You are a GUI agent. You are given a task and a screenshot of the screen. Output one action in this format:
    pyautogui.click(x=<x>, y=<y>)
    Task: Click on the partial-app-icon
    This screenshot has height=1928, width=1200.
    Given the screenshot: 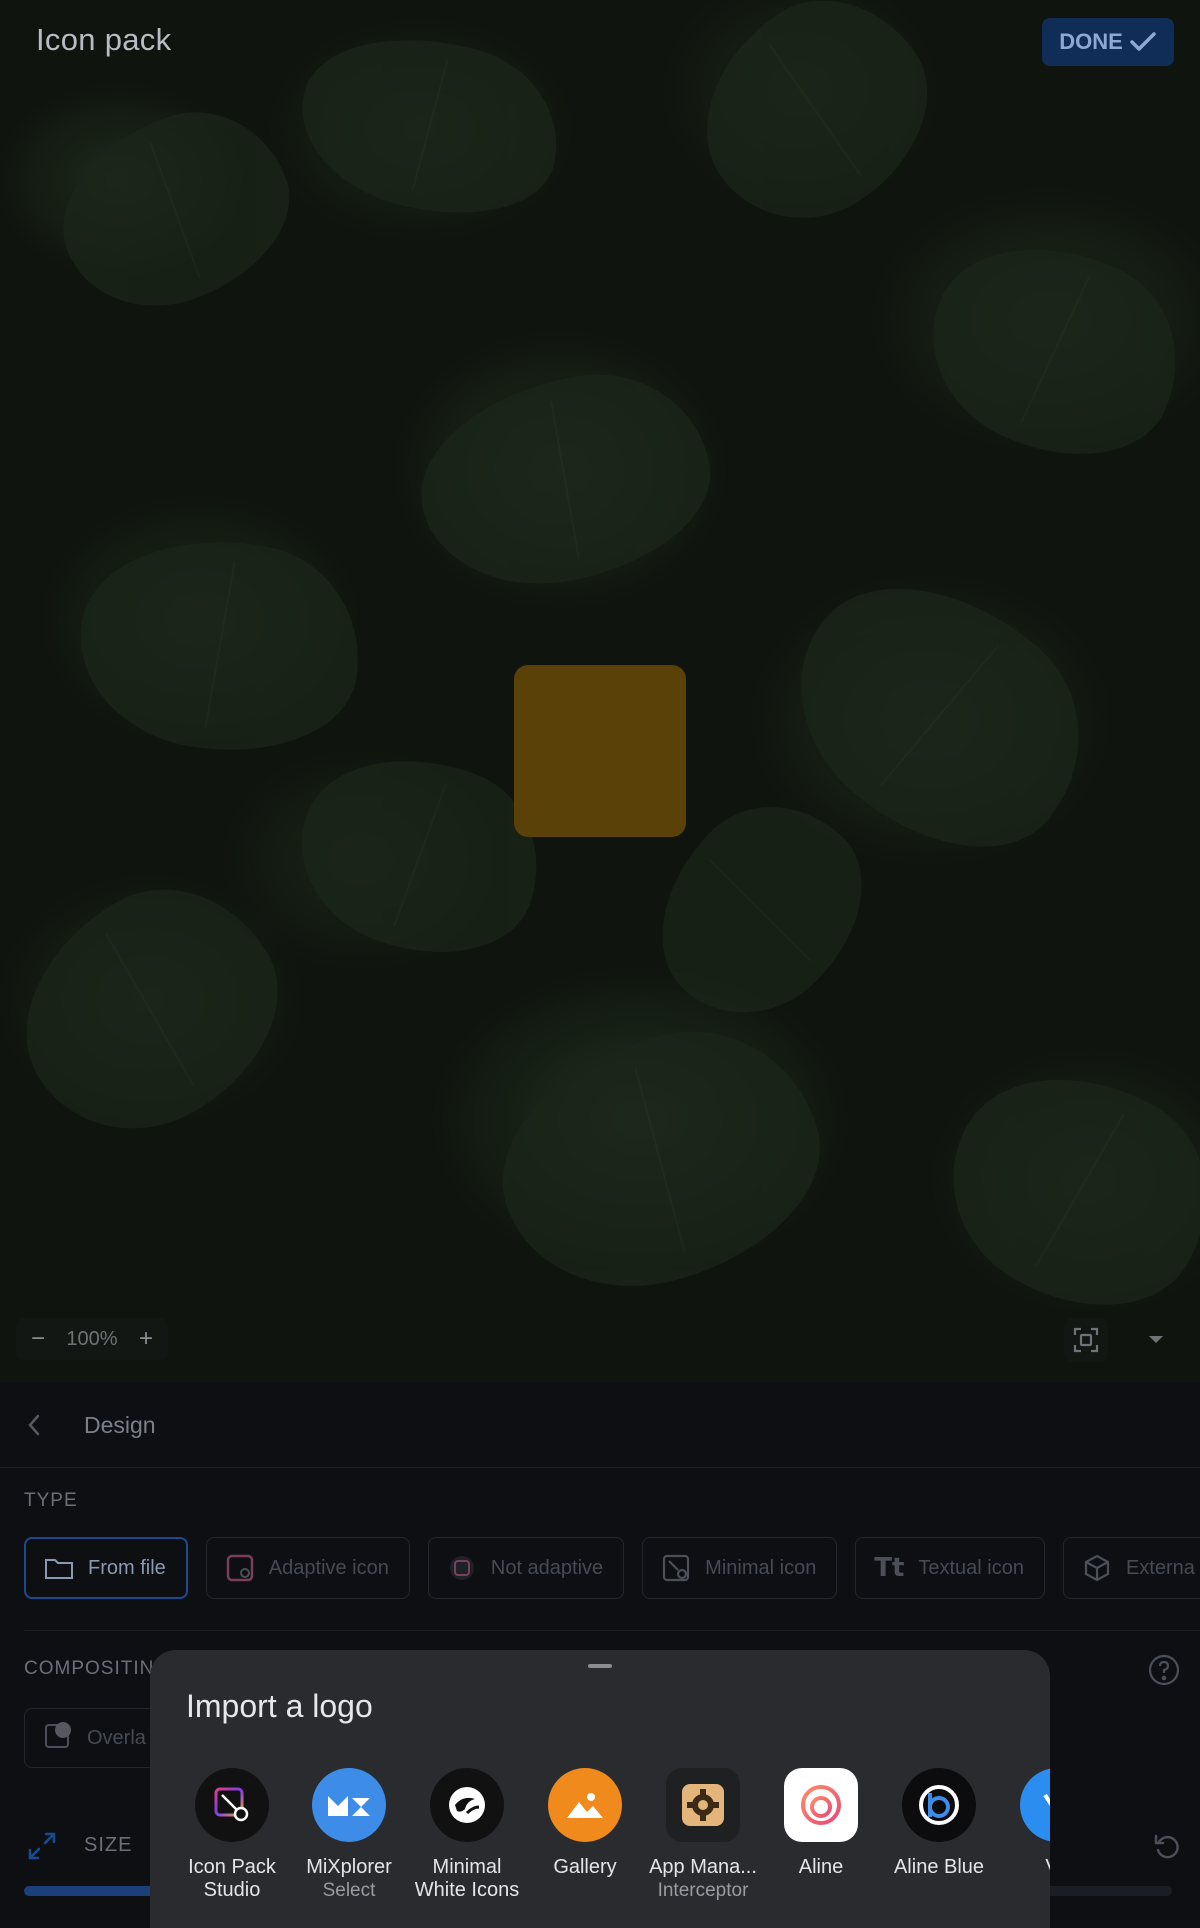 What is the action you would take?
    pyautogui.click(x=1035, y=1805)
    